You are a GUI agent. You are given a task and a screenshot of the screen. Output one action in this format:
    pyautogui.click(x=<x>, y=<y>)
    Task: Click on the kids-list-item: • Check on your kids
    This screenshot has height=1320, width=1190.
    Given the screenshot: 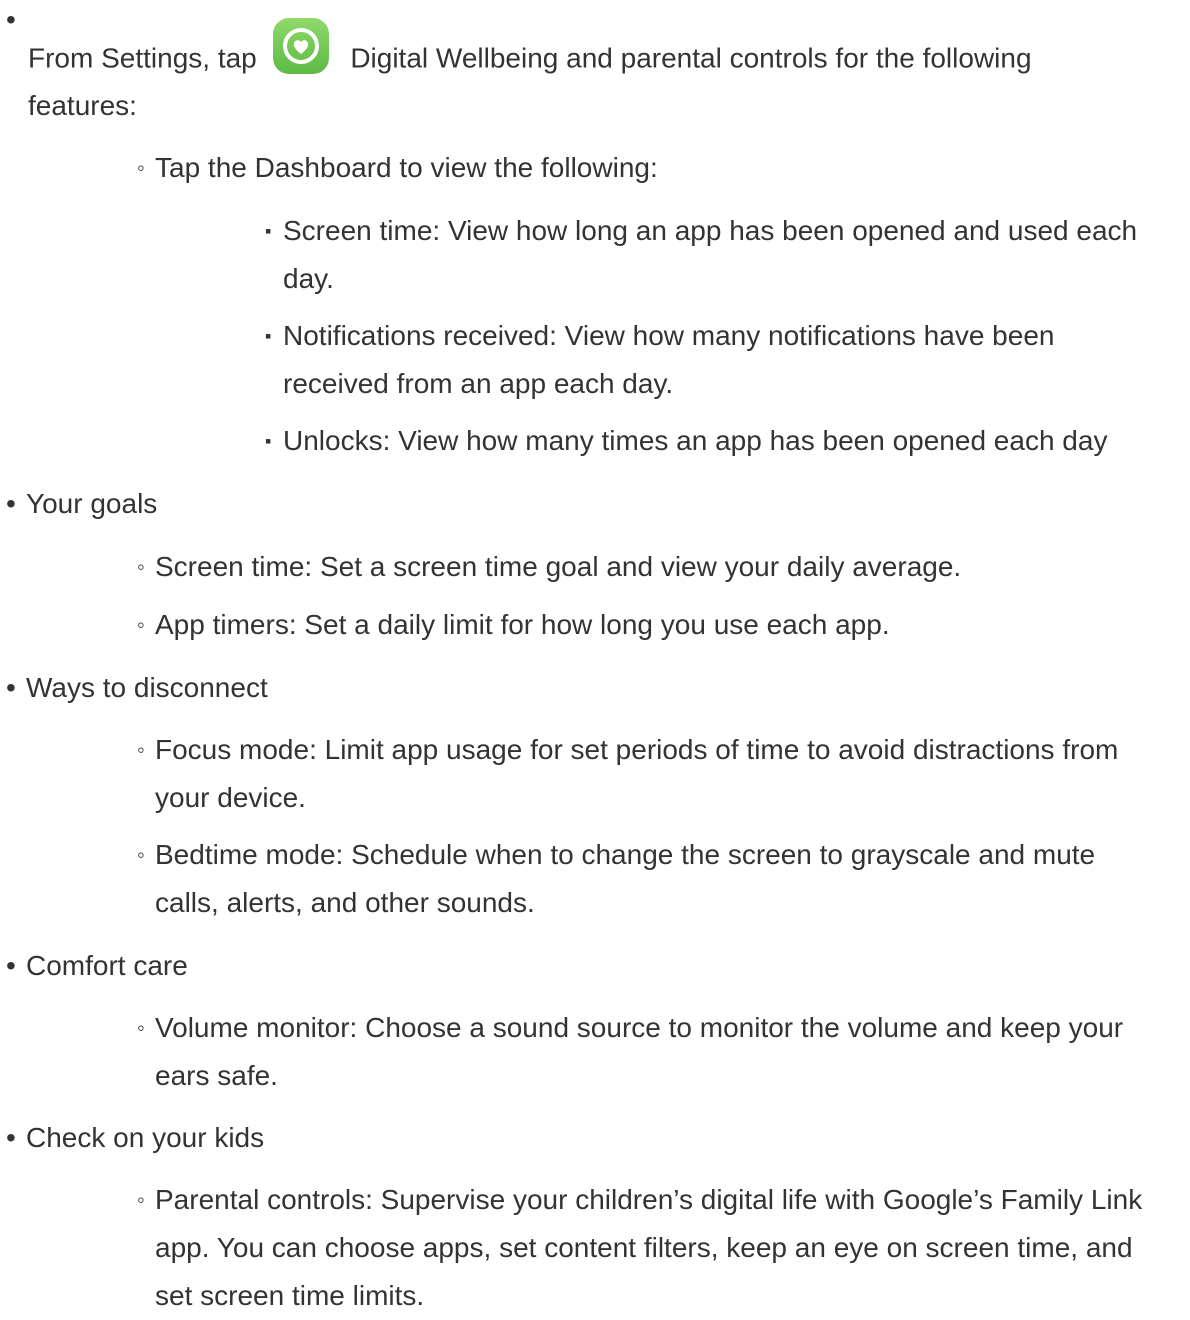 What is the action you would take?
    pyautogui.click(x=581, y=1138)
    